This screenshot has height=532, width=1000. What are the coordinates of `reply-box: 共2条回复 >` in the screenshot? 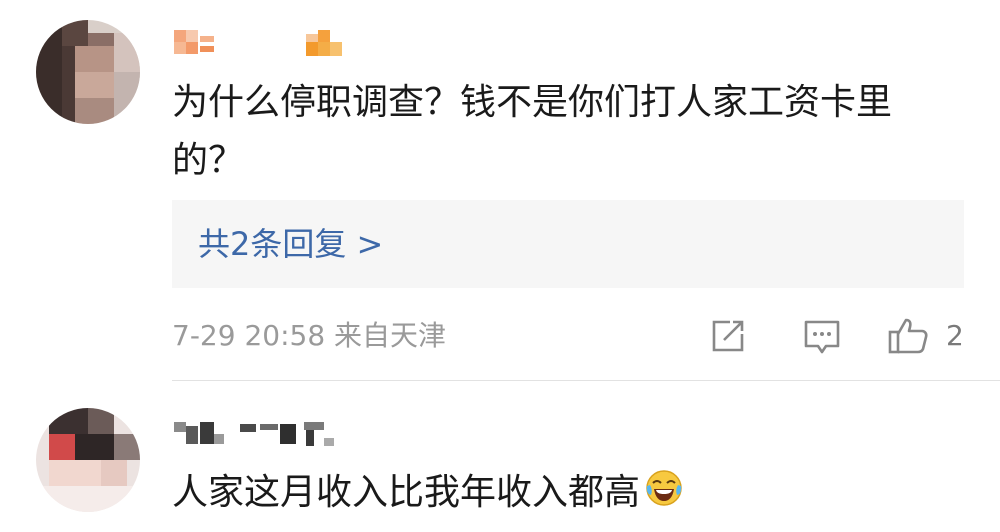 It's located at (568, 244).